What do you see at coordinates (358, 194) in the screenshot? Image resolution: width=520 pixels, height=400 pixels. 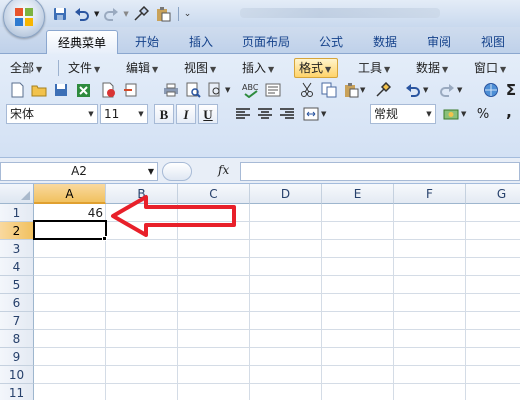 I see `column-header-e: E` at bounding box center [358, 194].